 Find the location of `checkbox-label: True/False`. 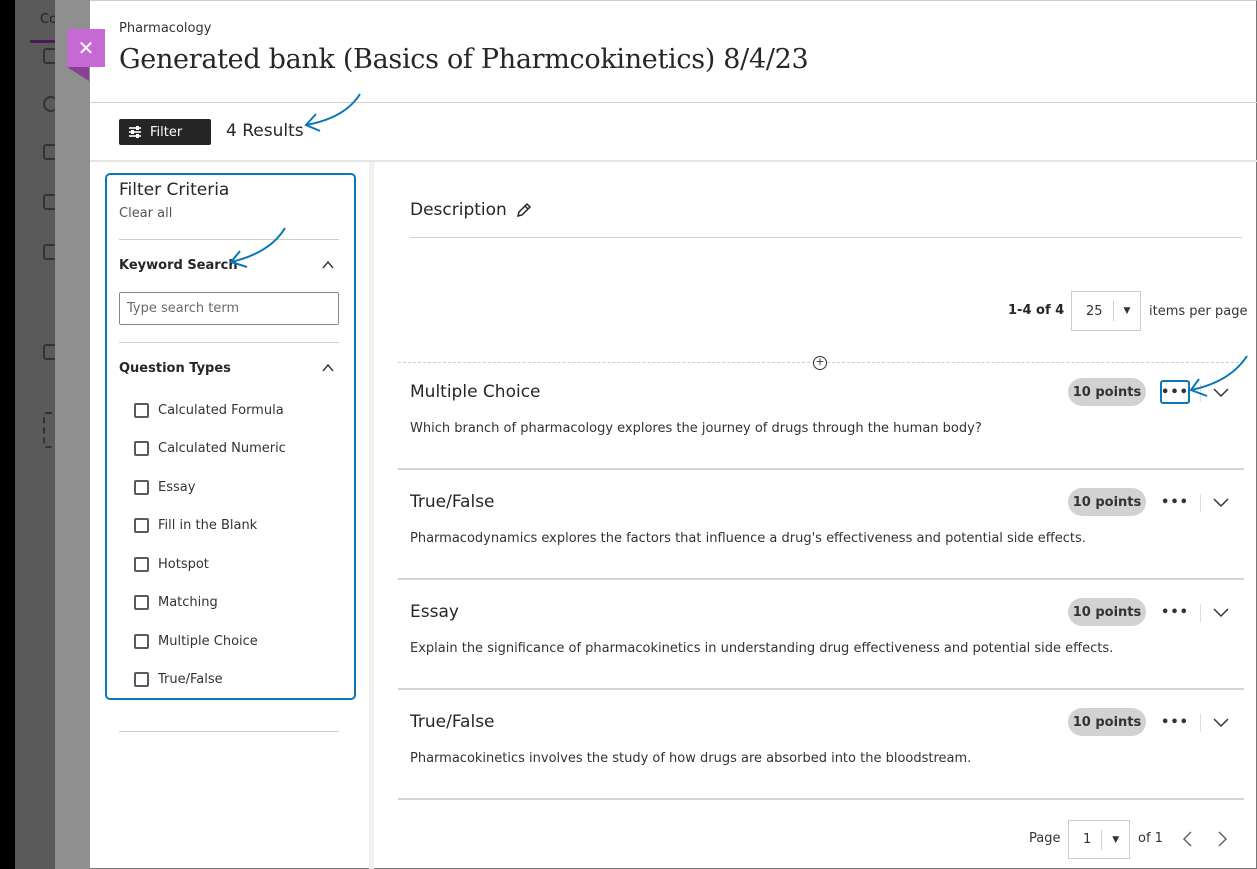

checkbox-label: True/False is located at coordinates (190, 679).